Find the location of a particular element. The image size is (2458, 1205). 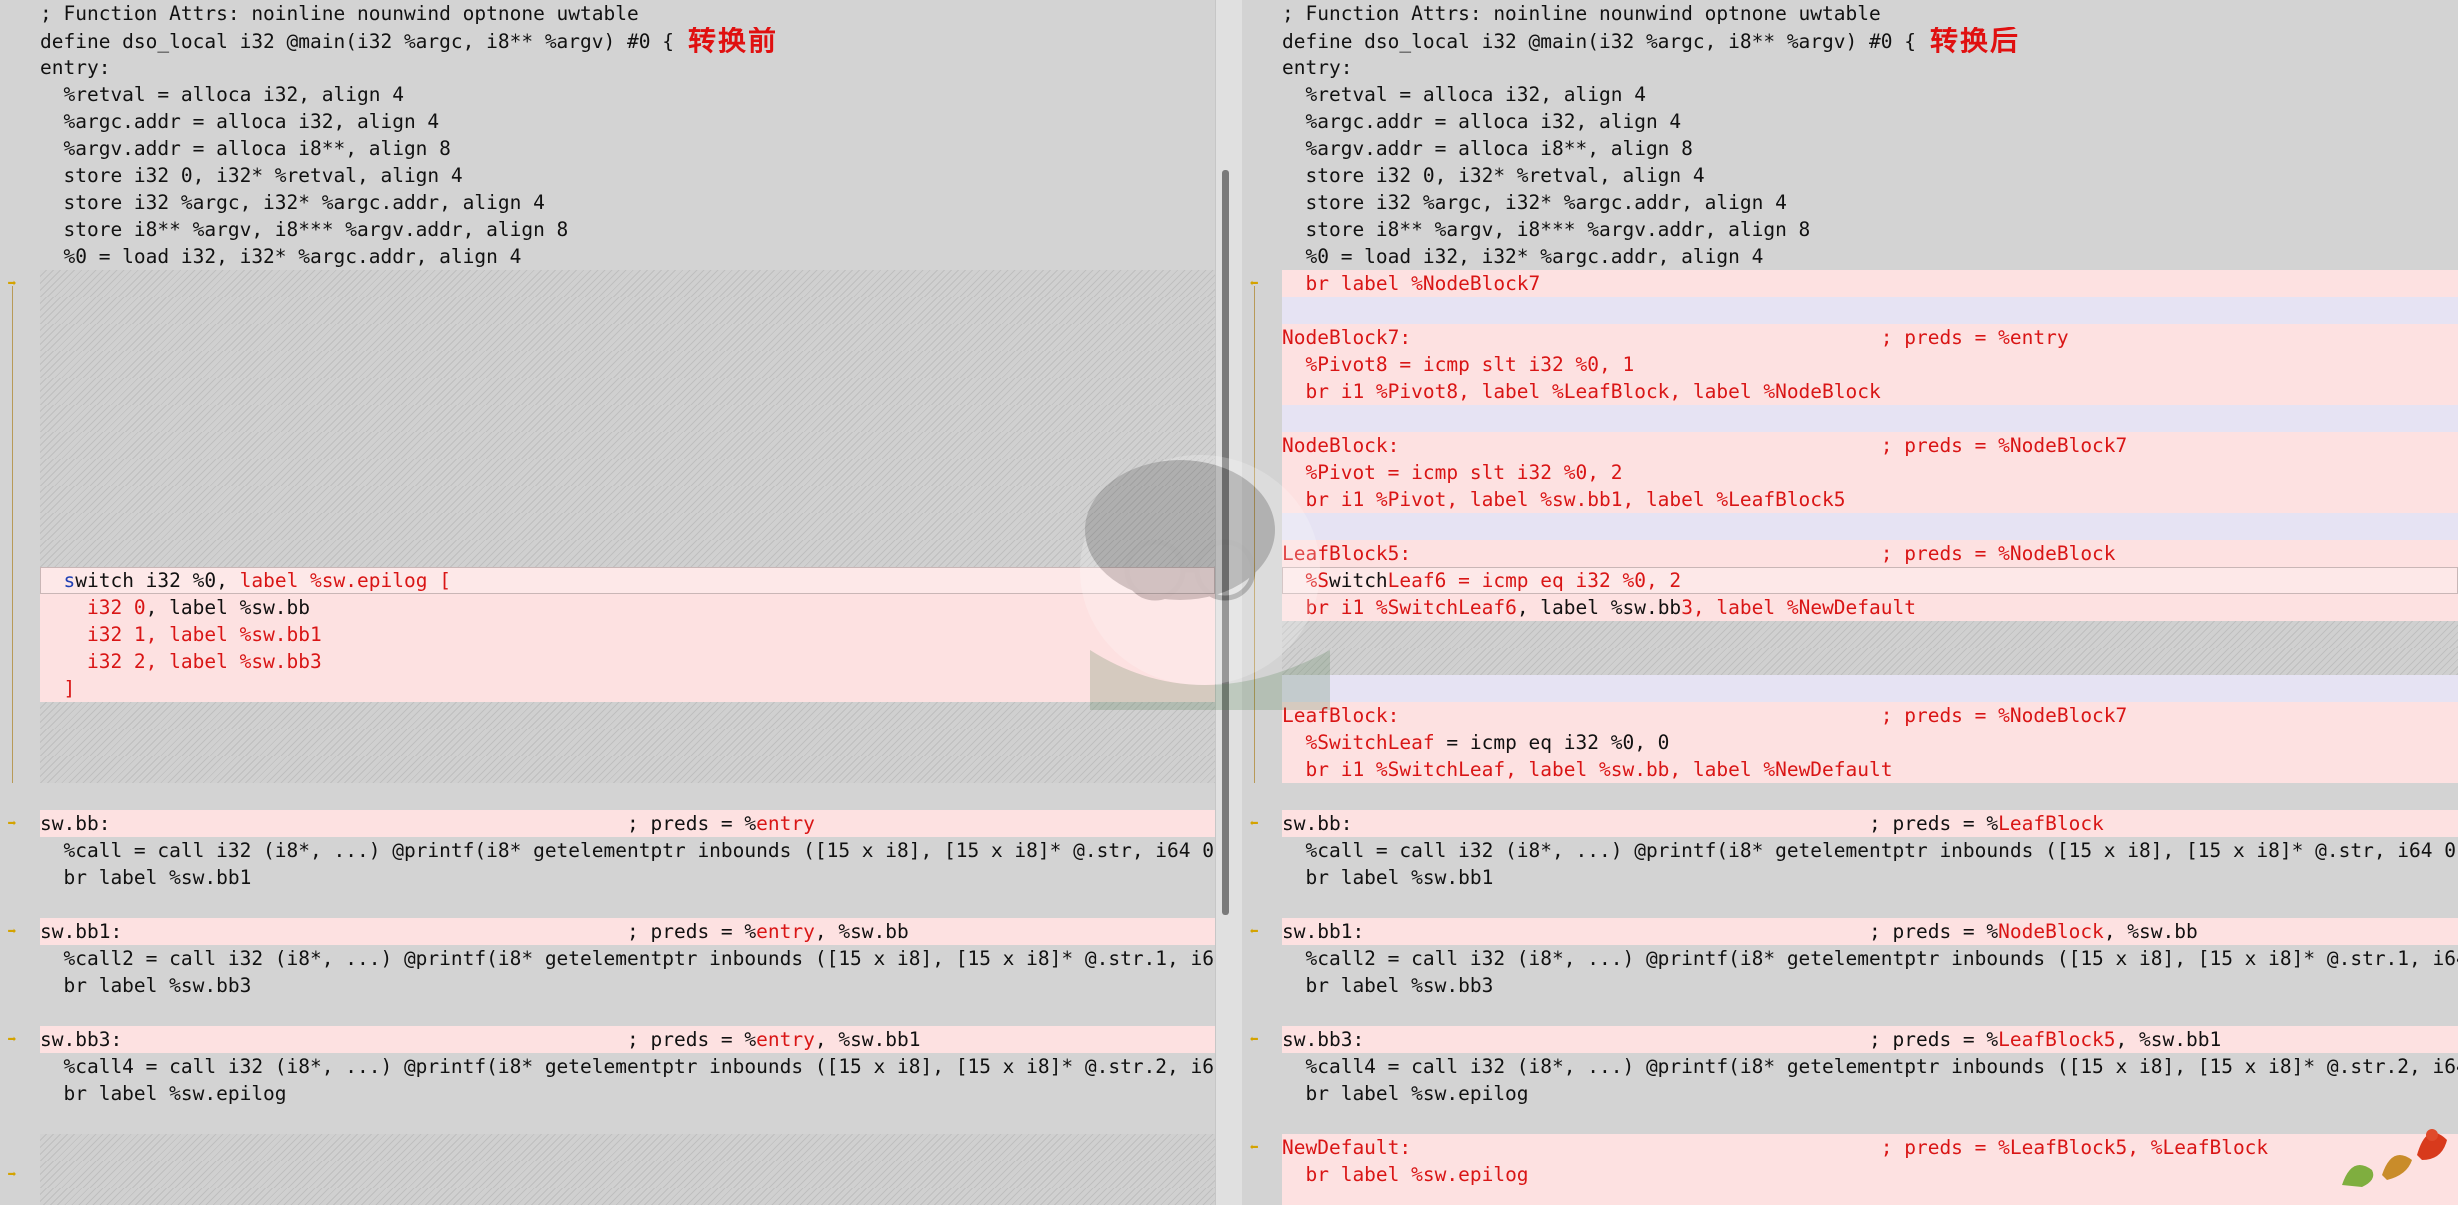

code-line: %Pivot = icmp slt i32 %0, 2 is located at coordinates (1870, 472).